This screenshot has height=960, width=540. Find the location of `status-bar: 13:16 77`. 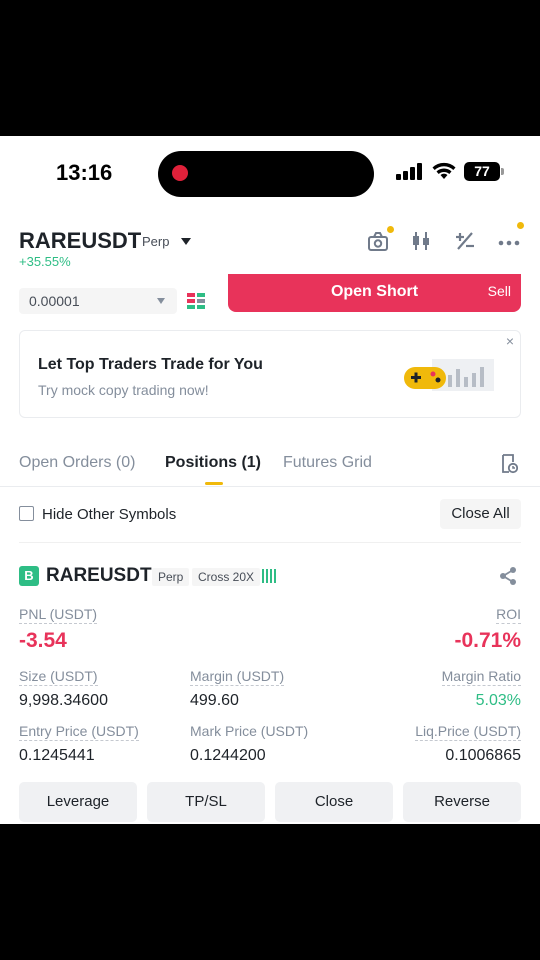

status-bar: 13:16 77 is located at coordinates (270, 172).